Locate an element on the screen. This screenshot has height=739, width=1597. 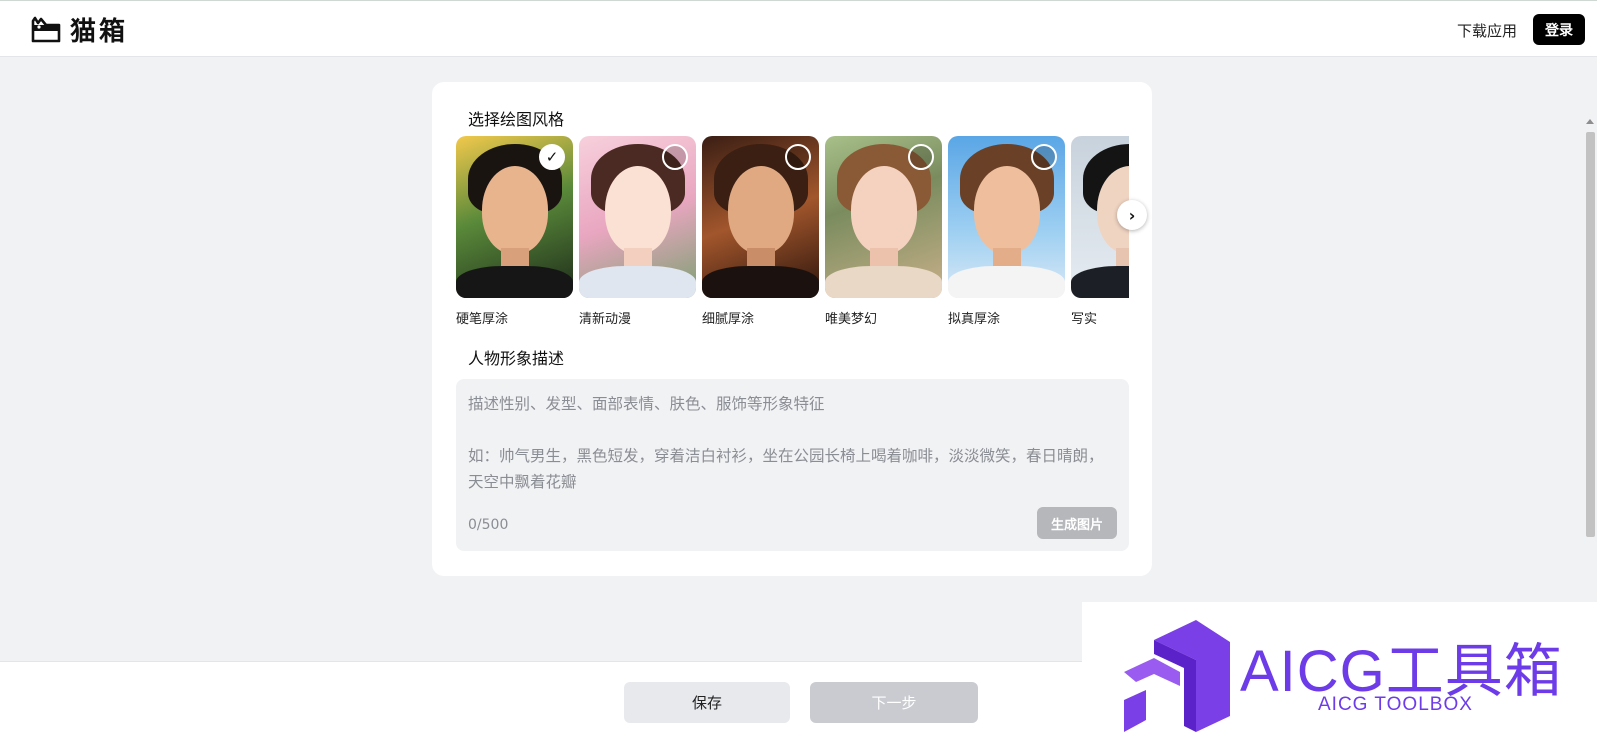
style-option-4: 唯美梦幻 is located at coordinates (883, 231).